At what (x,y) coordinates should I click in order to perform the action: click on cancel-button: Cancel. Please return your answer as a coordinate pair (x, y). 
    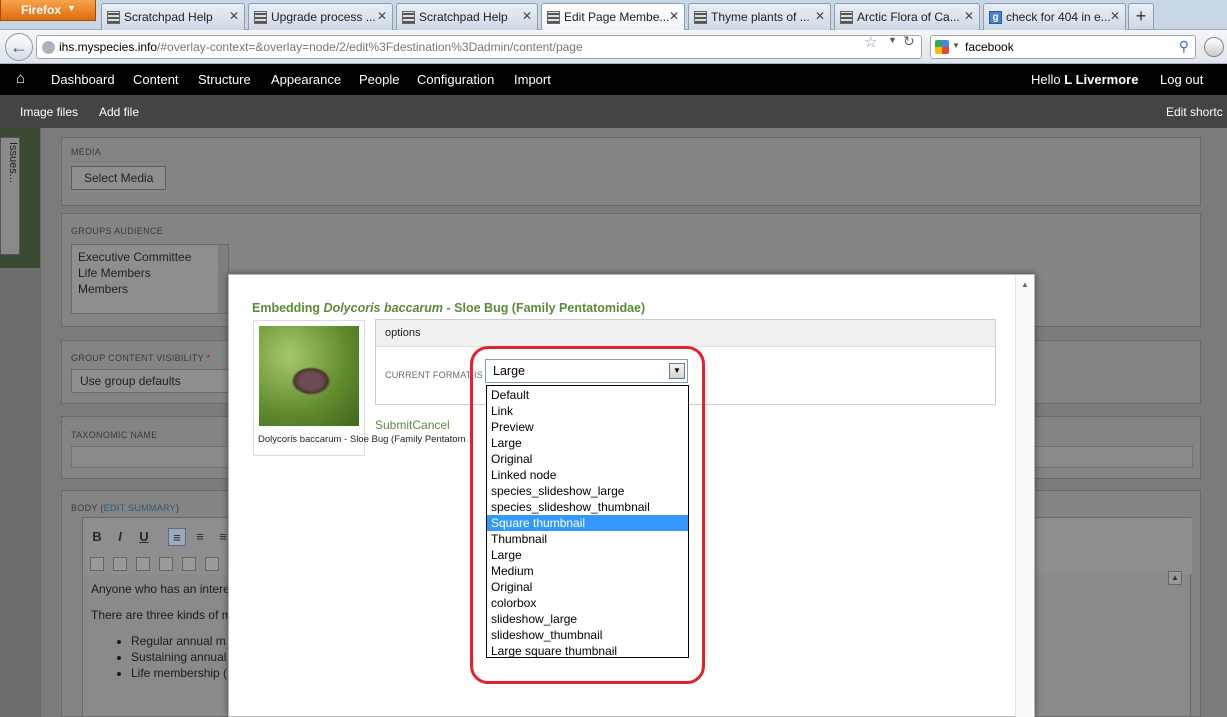
    Looking at the image, I should click on (430, 425).